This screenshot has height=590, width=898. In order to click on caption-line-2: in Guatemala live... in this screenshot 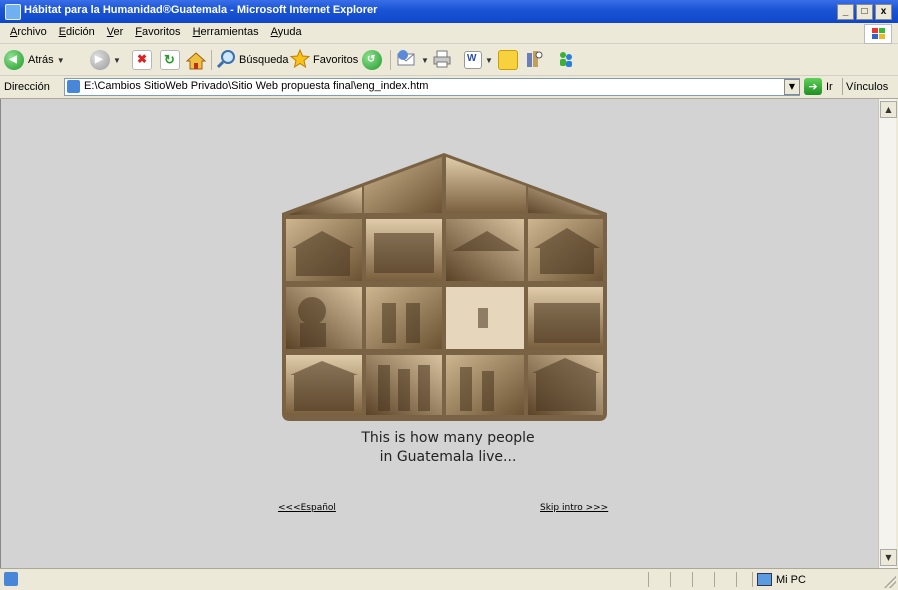, I will do `click(448, 457)`.